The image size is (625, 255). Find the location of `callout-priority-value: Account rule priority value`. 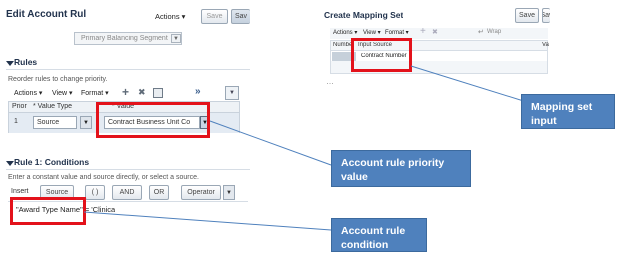

callout-priority-value: Account rule priority value is located at coordinates (401, 168).